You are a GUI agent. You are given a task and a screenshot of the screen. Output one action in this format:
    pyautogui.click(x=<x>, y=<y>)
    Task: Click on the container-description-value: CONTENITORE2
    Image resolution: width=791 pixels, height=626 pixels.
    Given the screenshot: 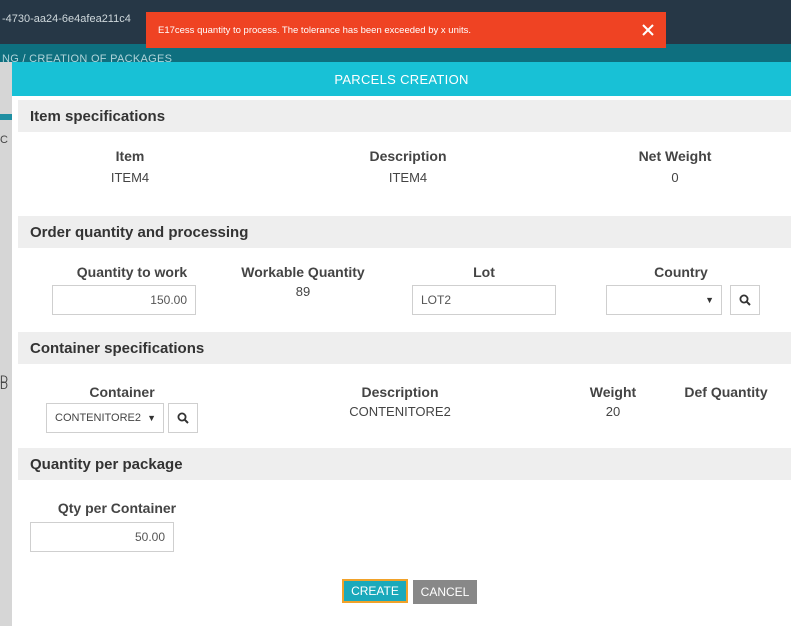 What is the action you would take?
    pyautogui.click(x=400, y=411)
    